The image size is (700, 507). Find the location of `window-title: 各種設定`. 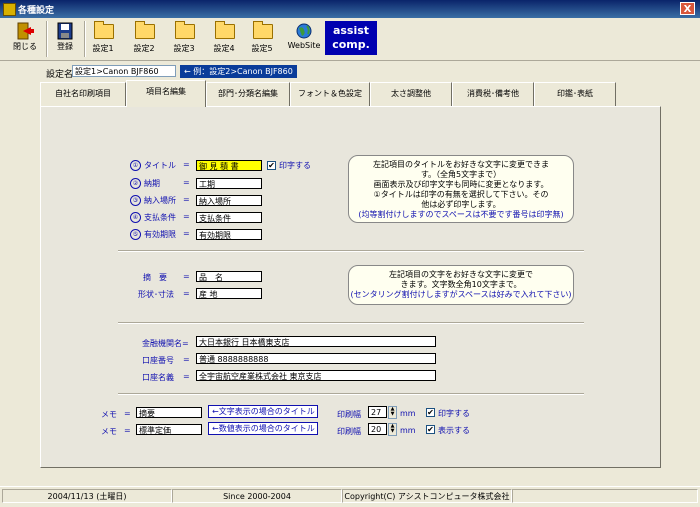

window-title: 各種設定 is located at coordinates (36, 11).